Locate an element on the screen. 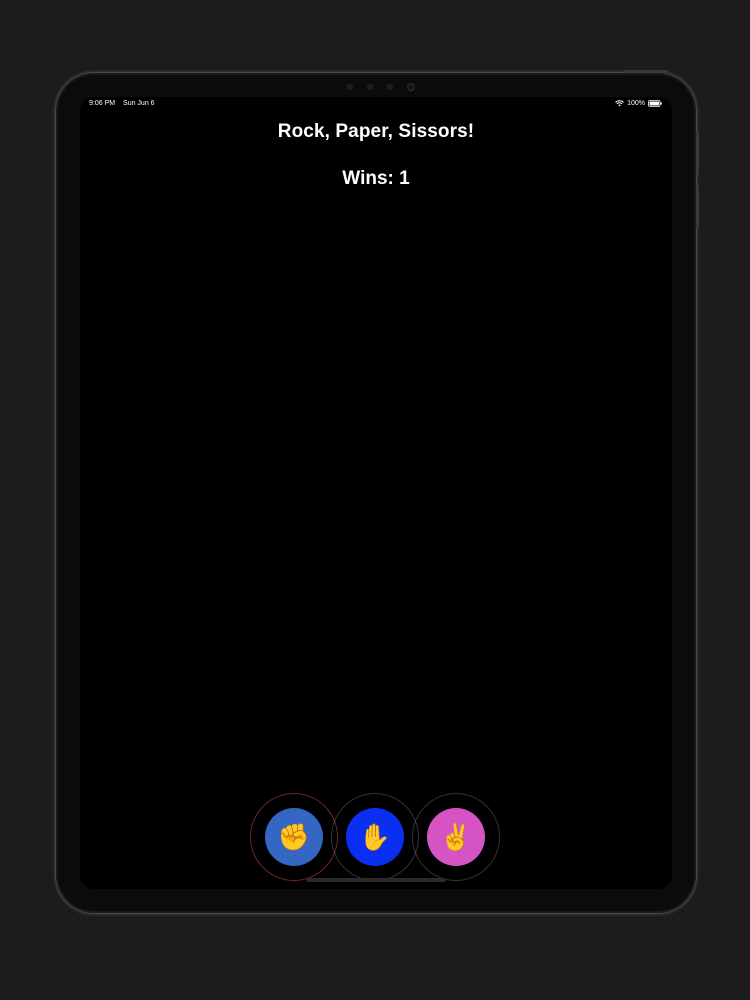  status-bar: 9:06 PM Sun Jun 6 100% is located at coordinates (376, 104).